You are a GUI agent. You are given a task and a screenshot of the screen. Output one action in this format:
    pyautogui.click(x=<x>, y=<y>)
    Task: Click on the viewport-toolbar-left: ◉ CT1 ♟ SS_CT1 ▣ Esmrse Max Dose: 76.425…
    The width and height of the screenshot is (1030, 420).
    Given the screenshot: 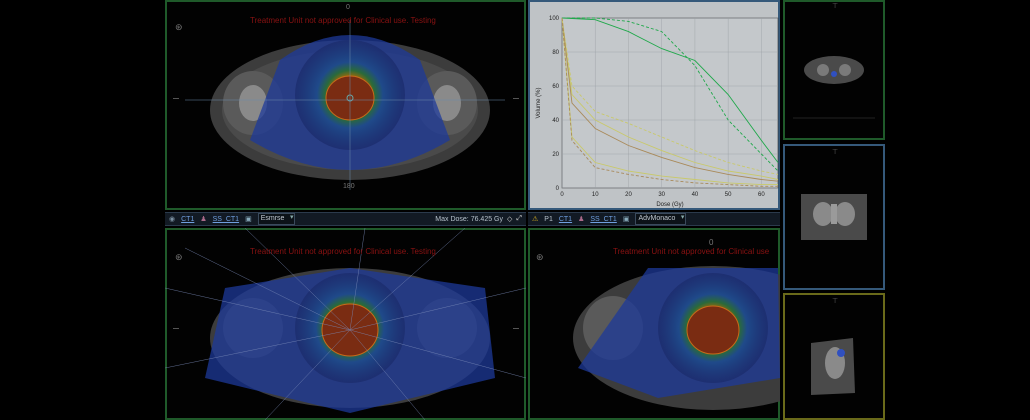 What is the action you would take?
    pyautogui.click(x=345, y=219)
    